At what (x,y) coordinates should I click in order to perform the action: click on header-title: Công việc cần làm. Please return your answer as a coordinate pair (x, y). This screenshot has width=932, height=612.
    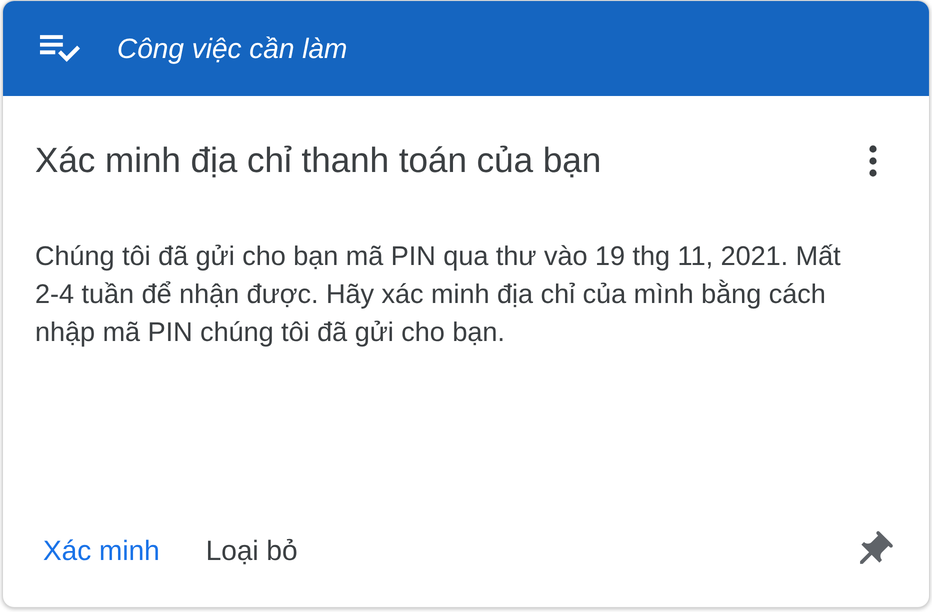
    Looking at the image, I should click on (232, 48).